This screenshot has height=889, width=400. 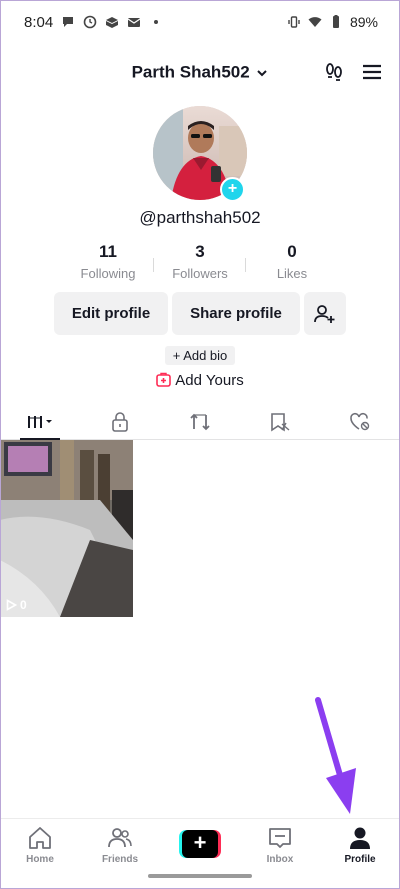 I want to click on chat-icon, so click(x=68, y=22).